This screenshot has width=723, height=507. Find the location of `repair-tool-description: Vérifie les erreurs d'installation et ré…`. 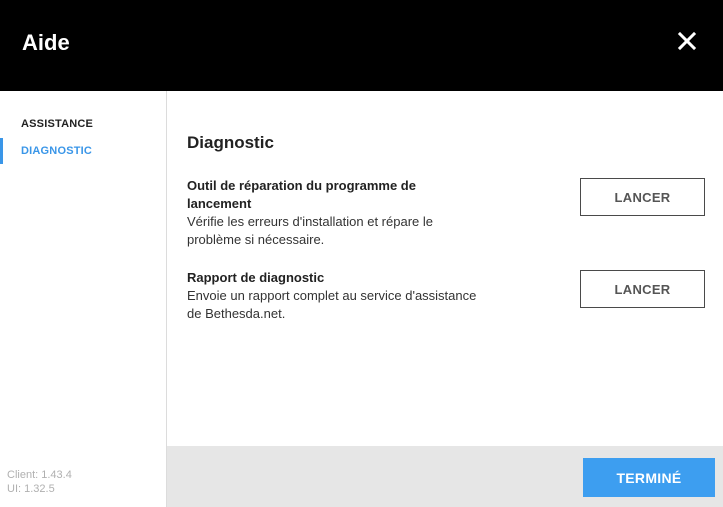

repair-tool-description: Vérifie les erreurs d'installation et ré… is located at coordinates (310, 230).